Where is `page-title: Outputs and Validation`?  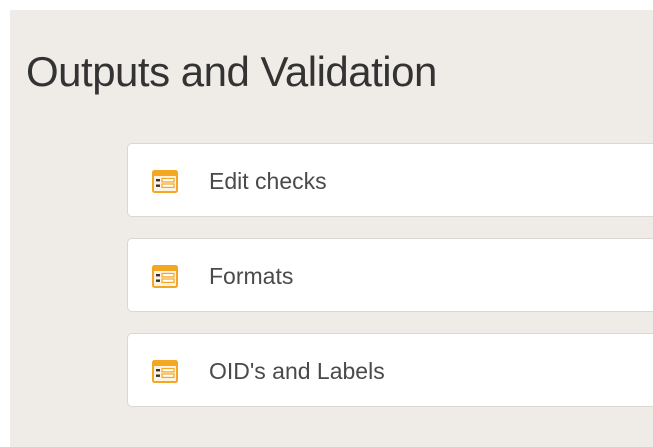 page-title: Outputs and Validation is located at coordinates (231, 71).